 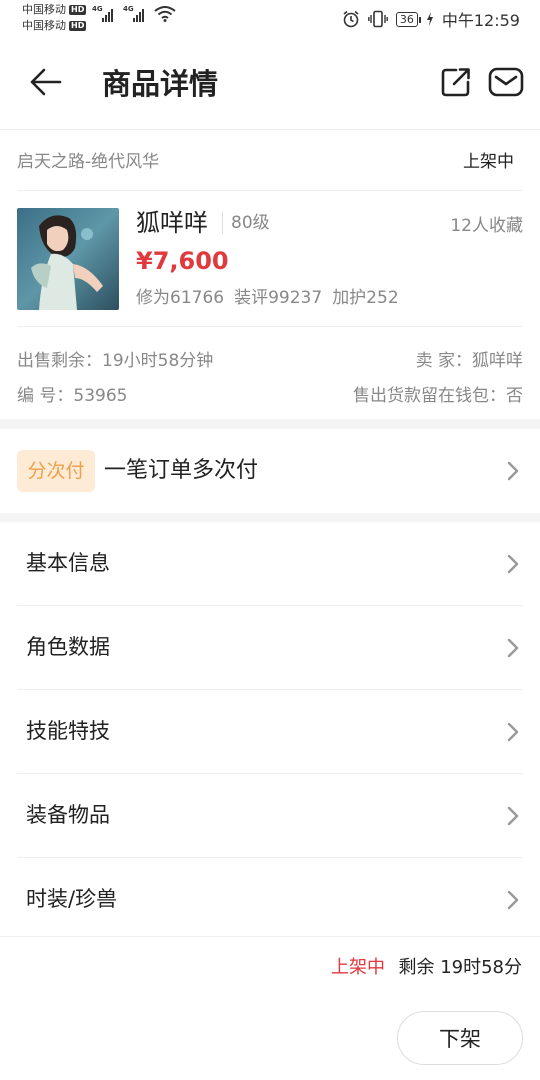 What do you see at coordinates (46, 82) in the screenshot?
I see `arrow-left-icon` at bounding box center [46, 82].